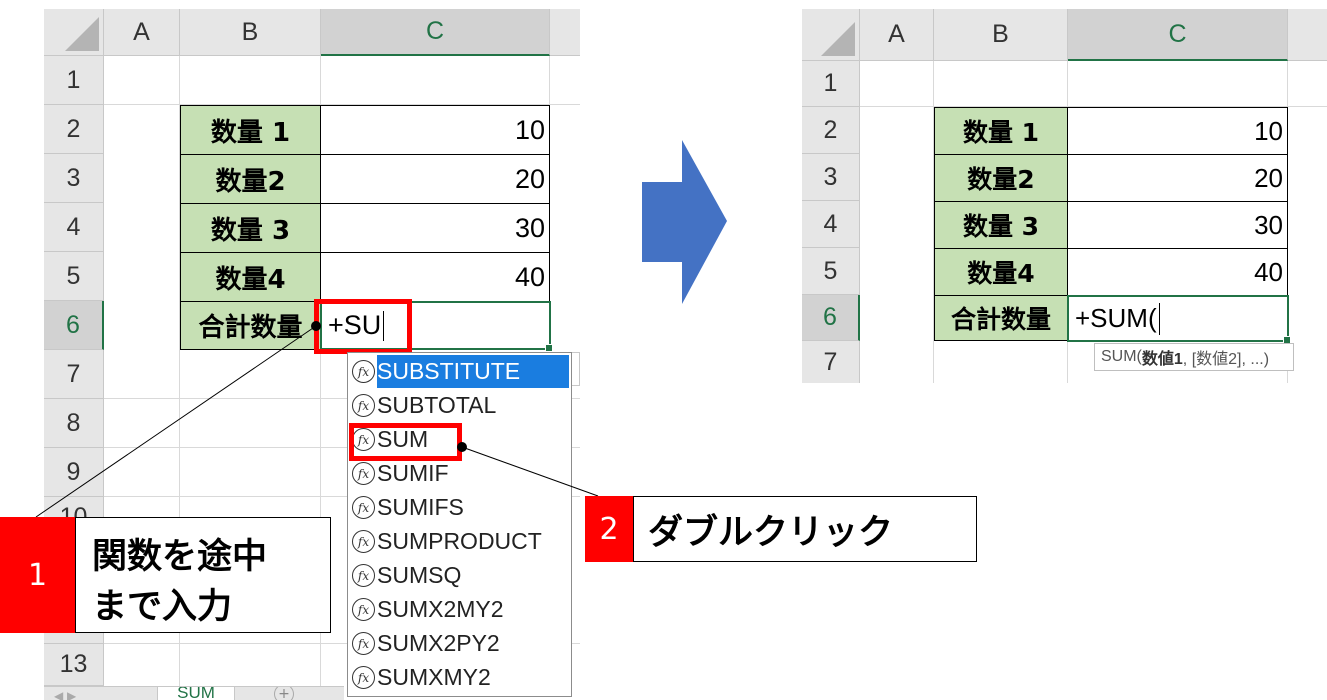 The height and width of the screenshot is (700, 1327). Describe the element at coordinates (459, 405) in the screenshot. I see `autocomplete-item-subtotal: fx SUBTOTAL` at that location.